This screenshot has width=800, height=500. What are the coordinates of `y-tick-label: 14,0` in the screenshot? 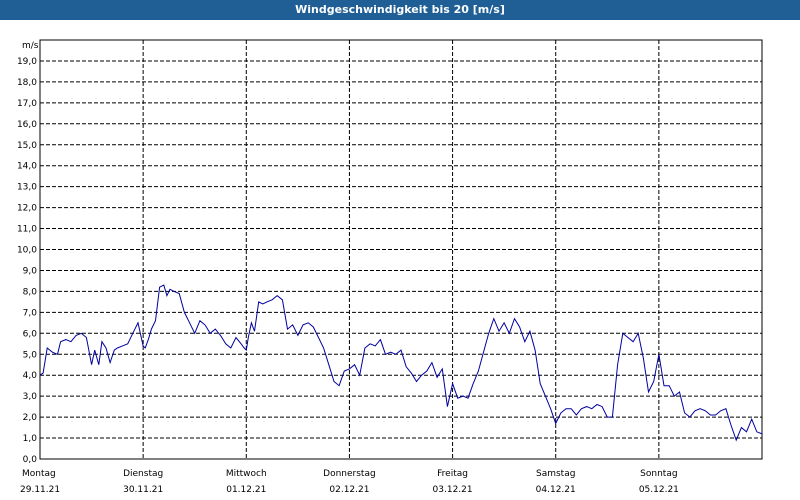 It's located at (27, 167).